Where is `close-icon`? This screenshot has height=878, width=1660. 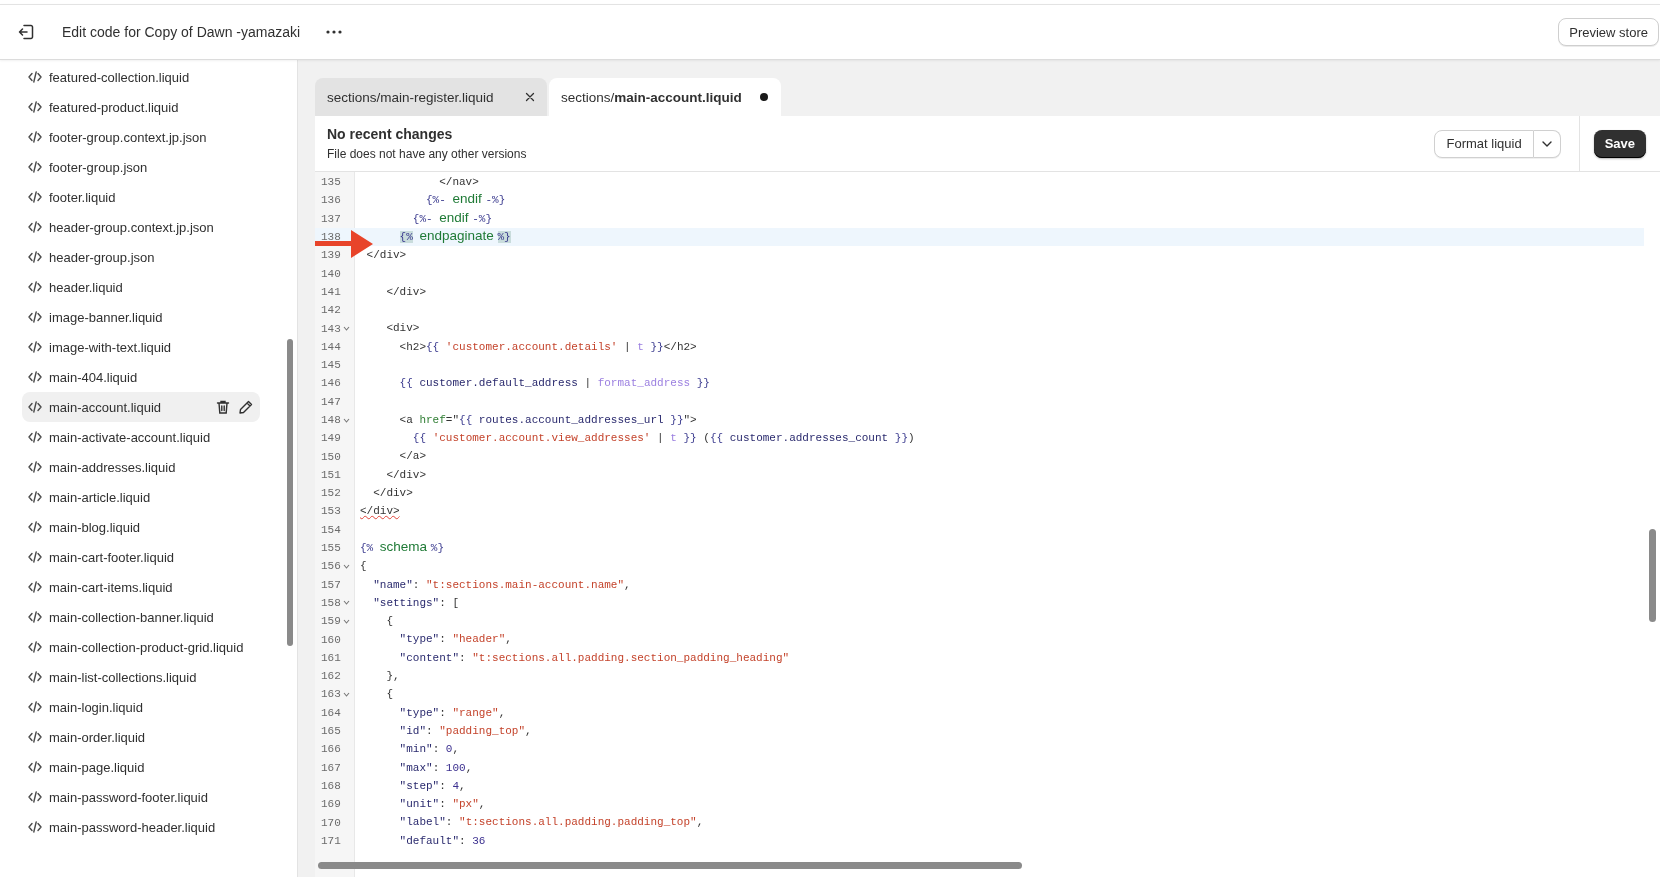
close-icon is located at coordinates (530, 97).